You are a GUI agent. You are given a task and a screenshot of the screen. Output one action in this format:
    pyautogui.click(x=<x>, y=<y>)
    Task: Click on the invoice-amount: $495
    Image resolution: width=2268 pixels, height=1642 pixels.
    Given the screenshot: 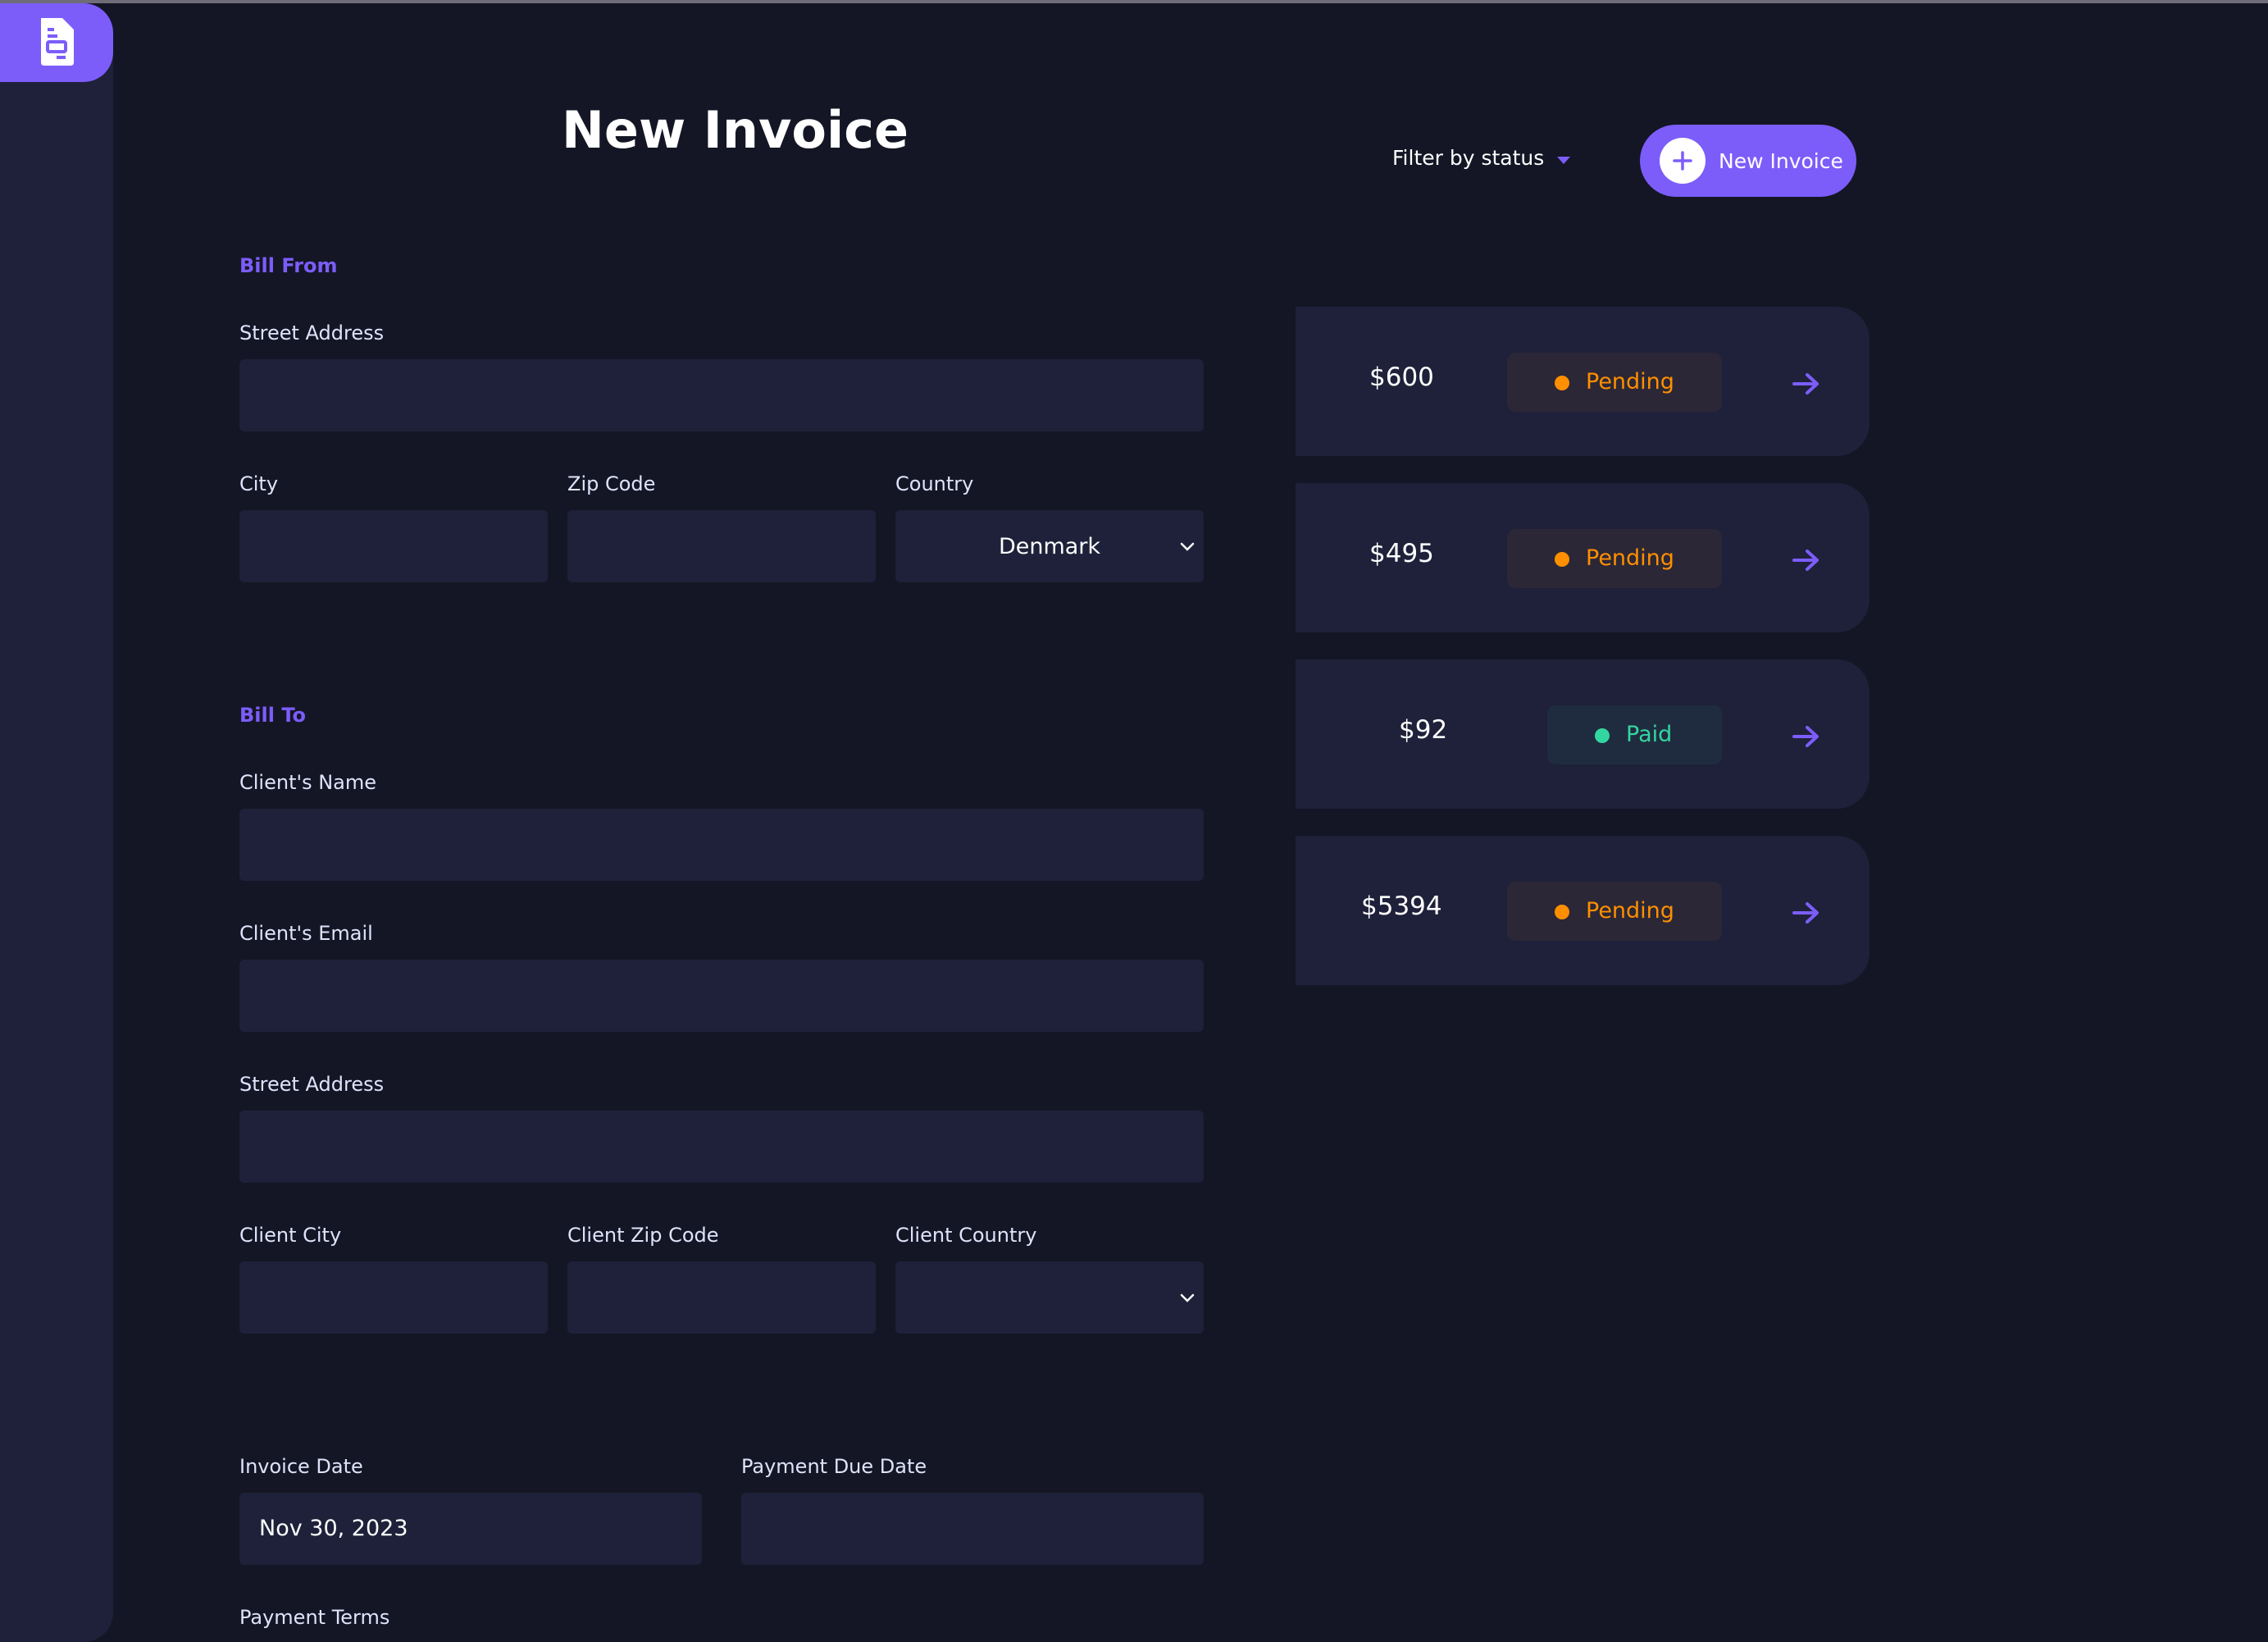 What is the action you would take?
    pyautogui.click(x=1401, y=553)
    